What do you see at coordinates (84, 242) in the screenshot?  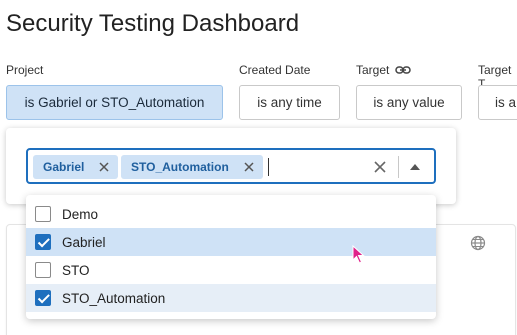 I see `option-gabriel-label: Gabriel` at bounding box center [84, 242].